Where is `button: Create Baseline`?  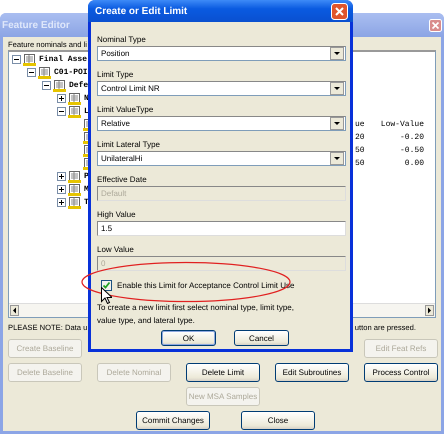 button: Create Baseline is located at coordinates (45, 348).